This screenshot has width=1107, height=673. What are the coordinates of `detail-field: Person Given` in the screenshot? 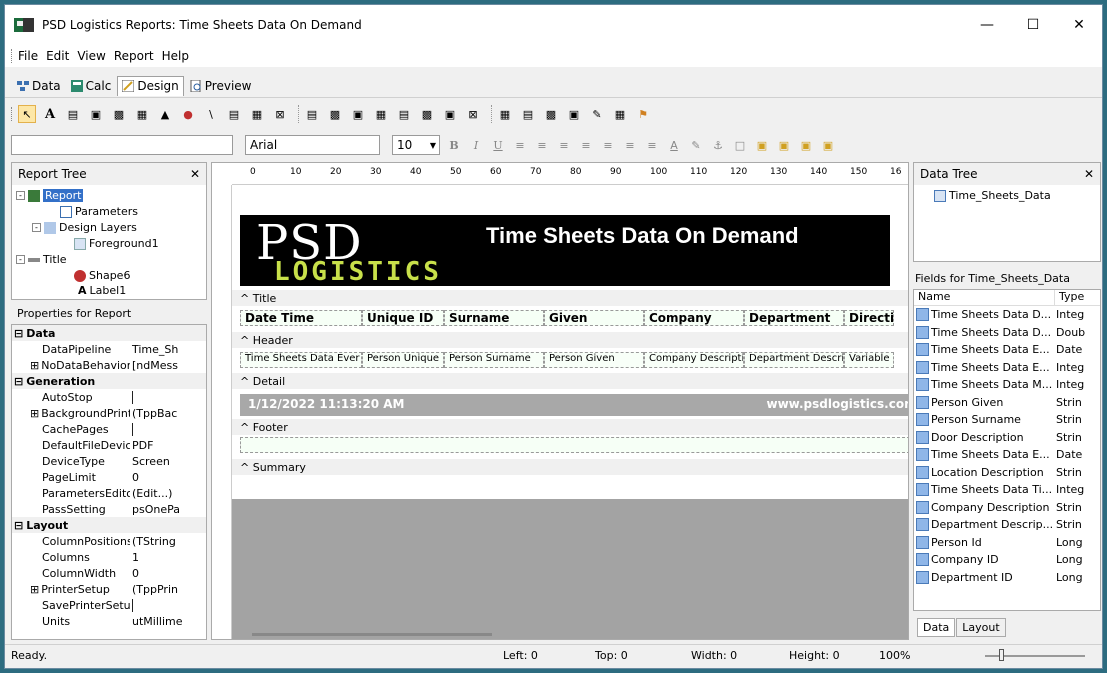 It's located at (594, 360).